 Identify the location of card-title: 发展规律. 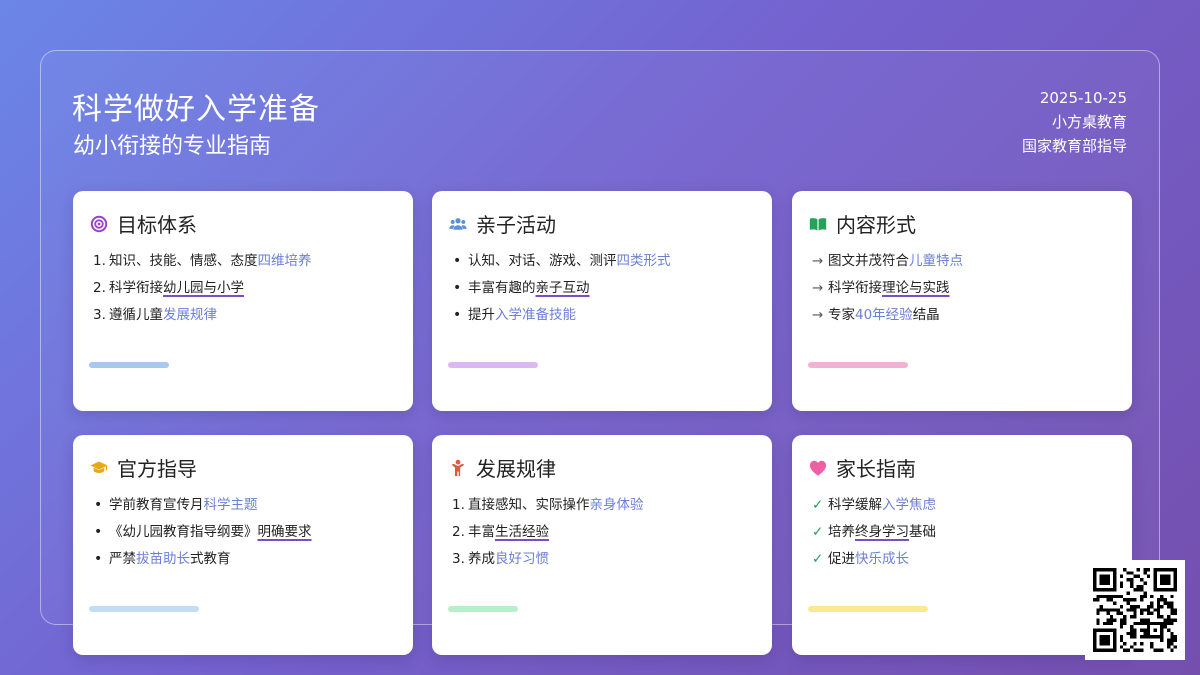
(516, 469).